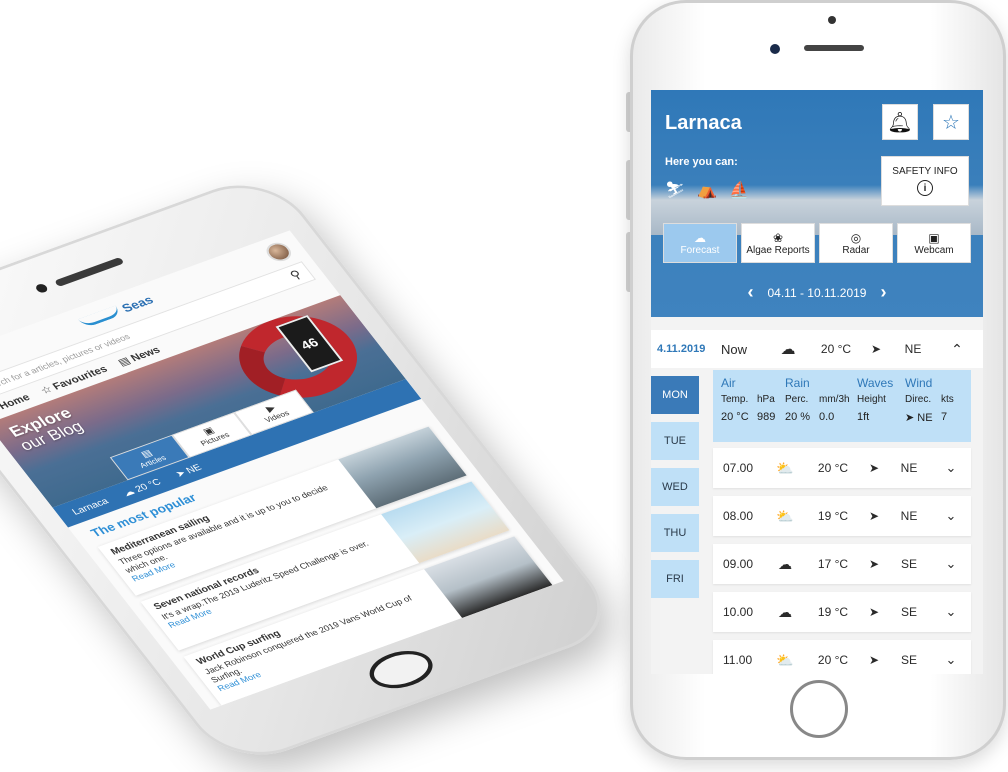 This screenshot has height=772, width=1008. I want to click on hour-row: 08.00 ⛅ 19 °C ➤ NE ⌄, so click(842, 516).